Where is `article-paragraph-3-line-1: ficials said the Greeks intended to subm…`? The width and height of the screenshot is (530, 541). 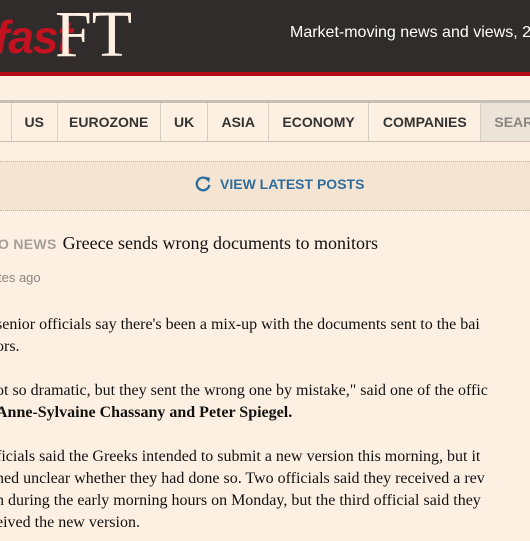
article-paragraph-3-line-1: ficials said the Greeks intended to subm… is located at coordinates (240, 456).